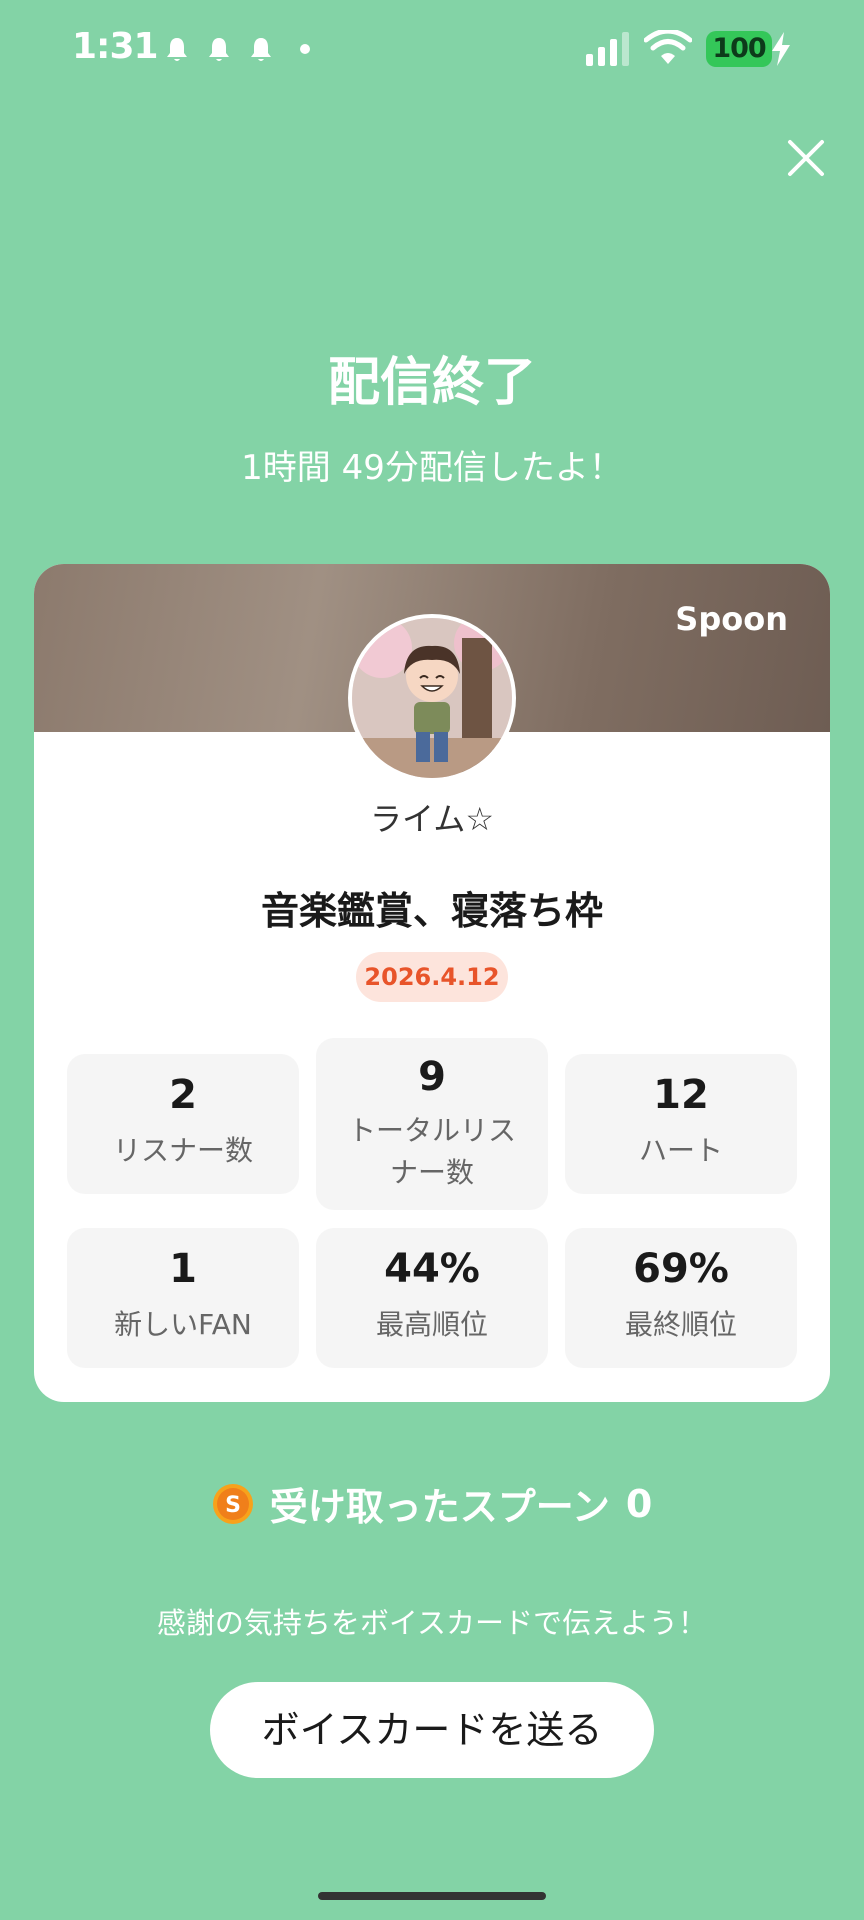 This screenshot has width=864, height=1920. Describe the element at coordinates (432, 468) in the screenshot. I see `broadcast-duration: 1時間 49分配信したよ！` at that location.